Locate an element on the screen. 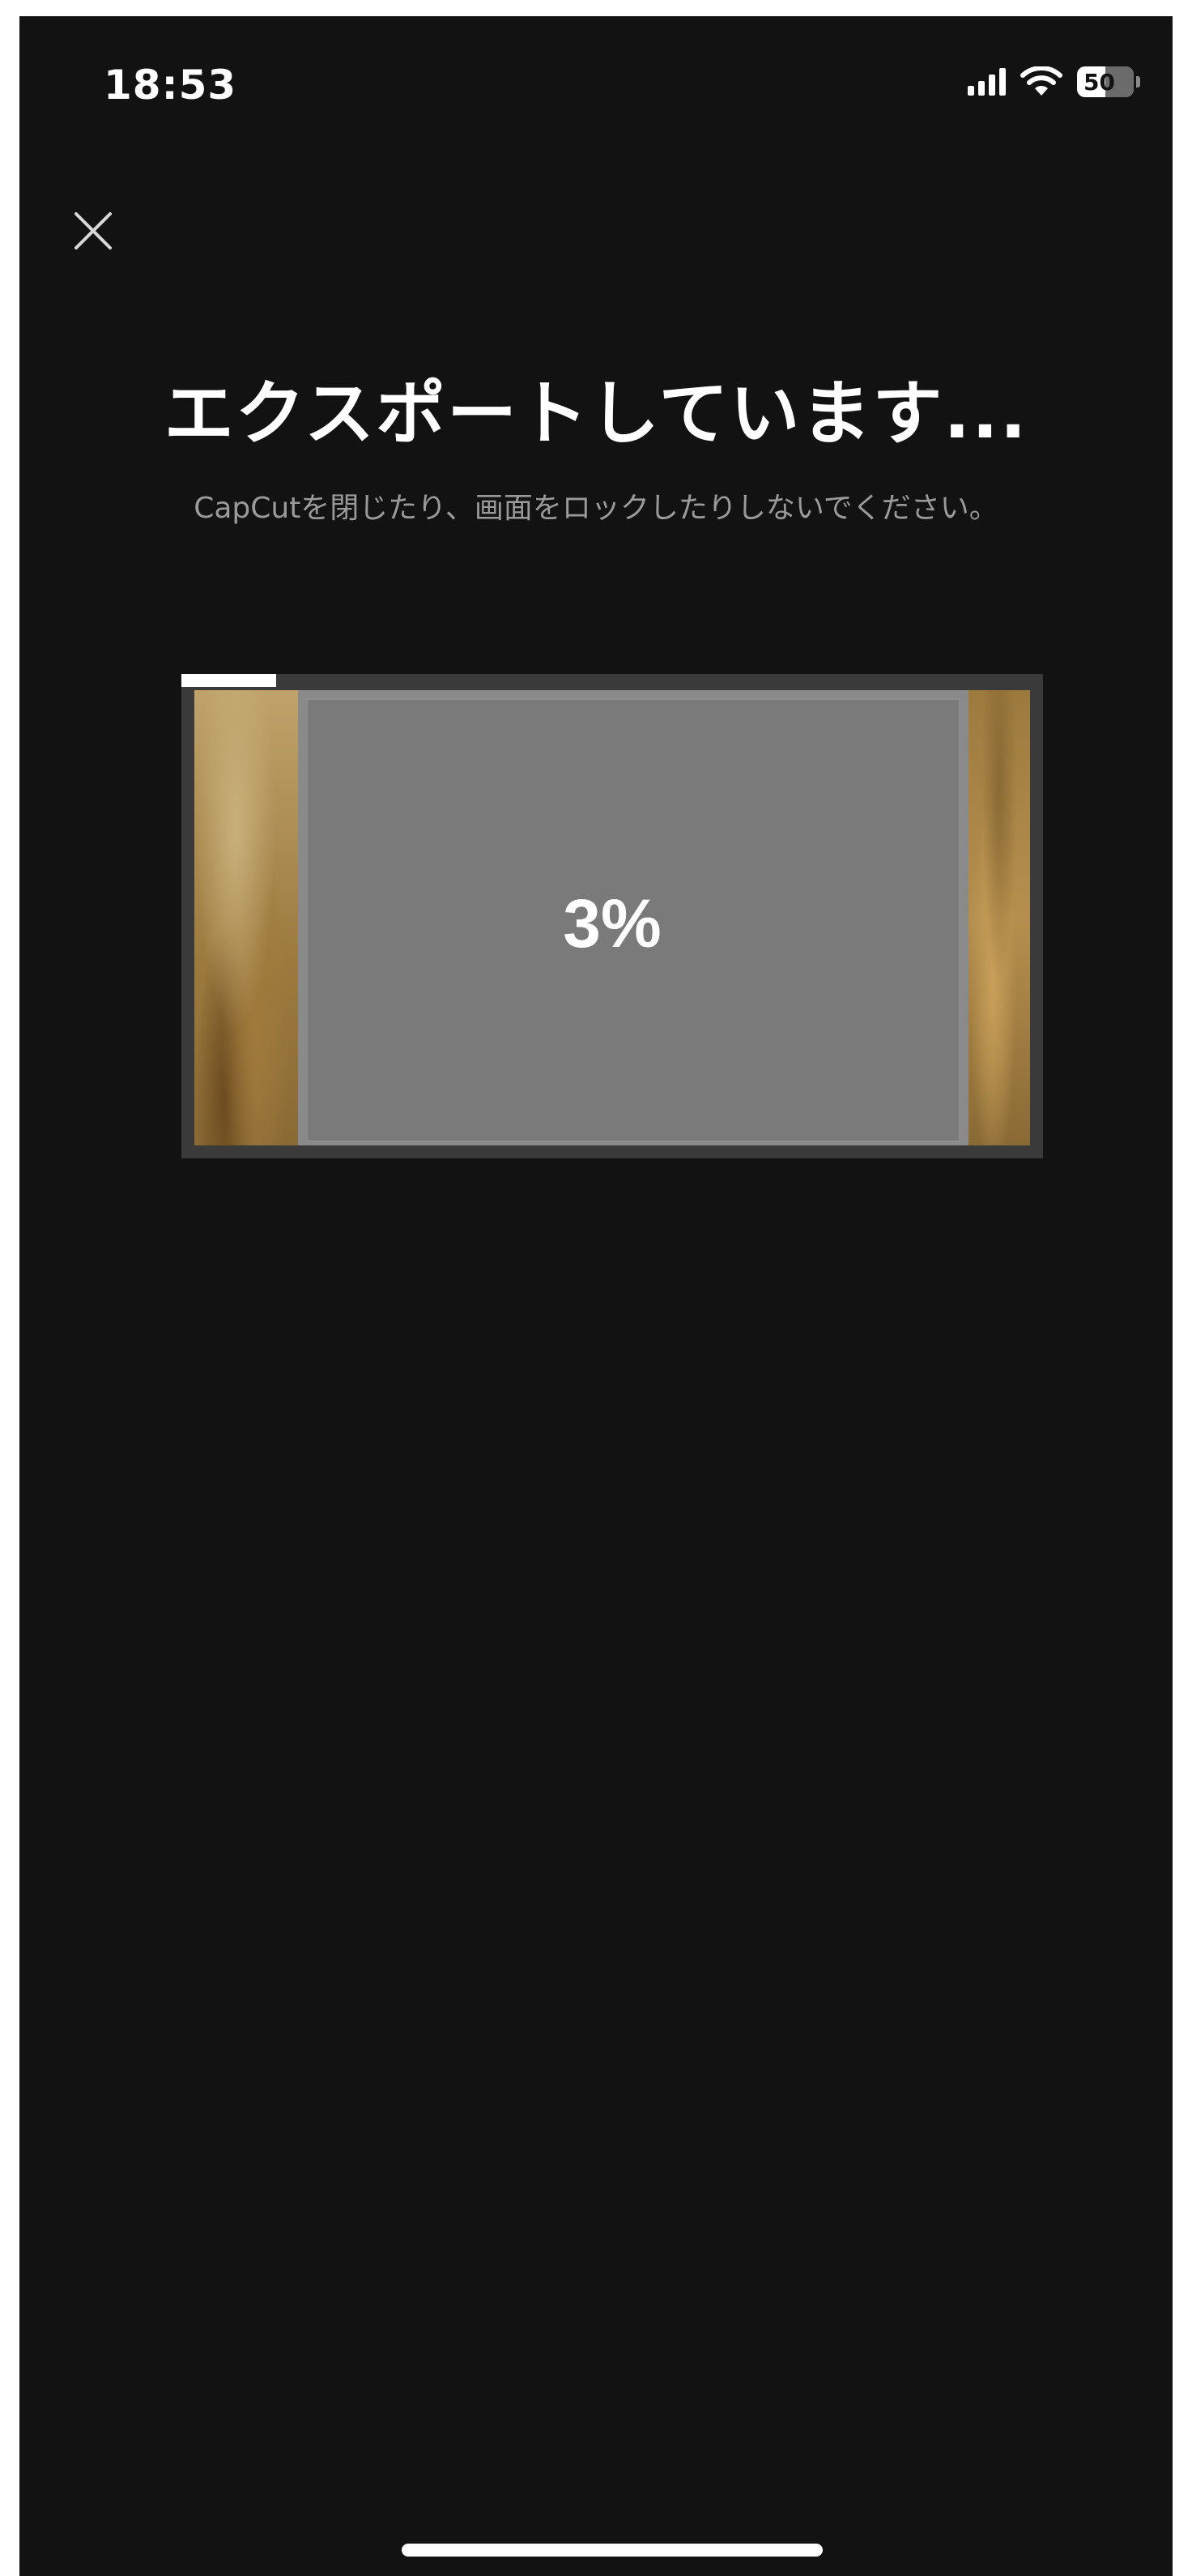 Image resolution: width=1192 pixels, height=2576 pixels. battery-level-text: 50 is located at coordinates (1099, 82).